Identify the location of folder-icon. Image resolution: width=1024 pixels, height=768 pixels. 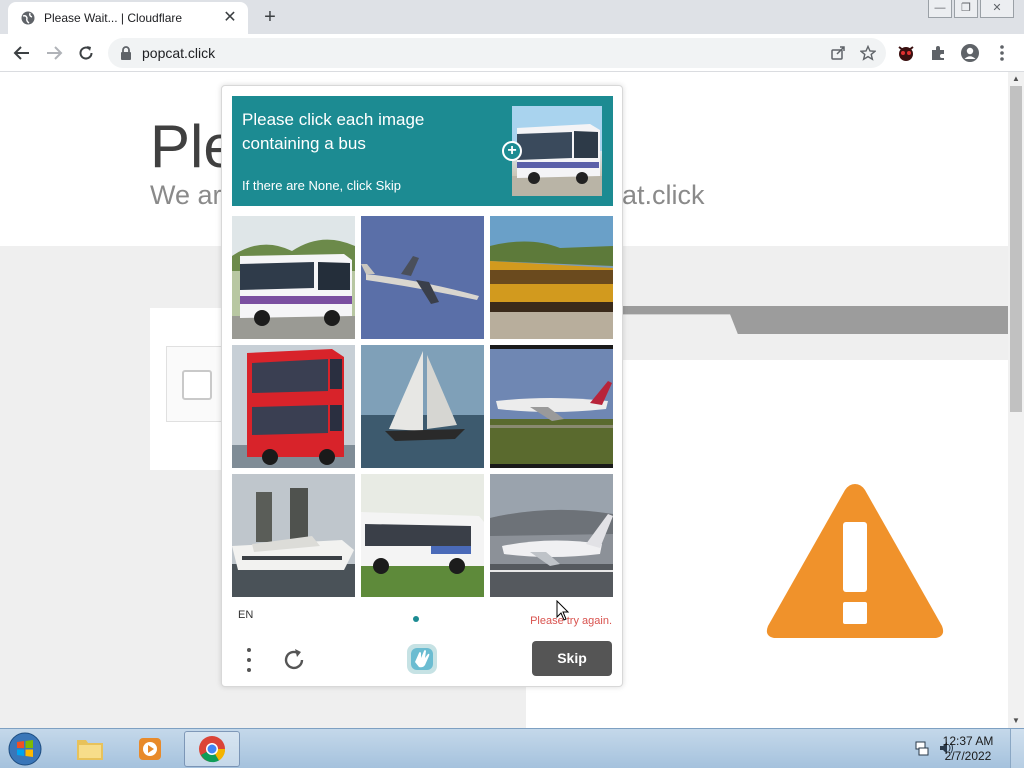
(90, 750).